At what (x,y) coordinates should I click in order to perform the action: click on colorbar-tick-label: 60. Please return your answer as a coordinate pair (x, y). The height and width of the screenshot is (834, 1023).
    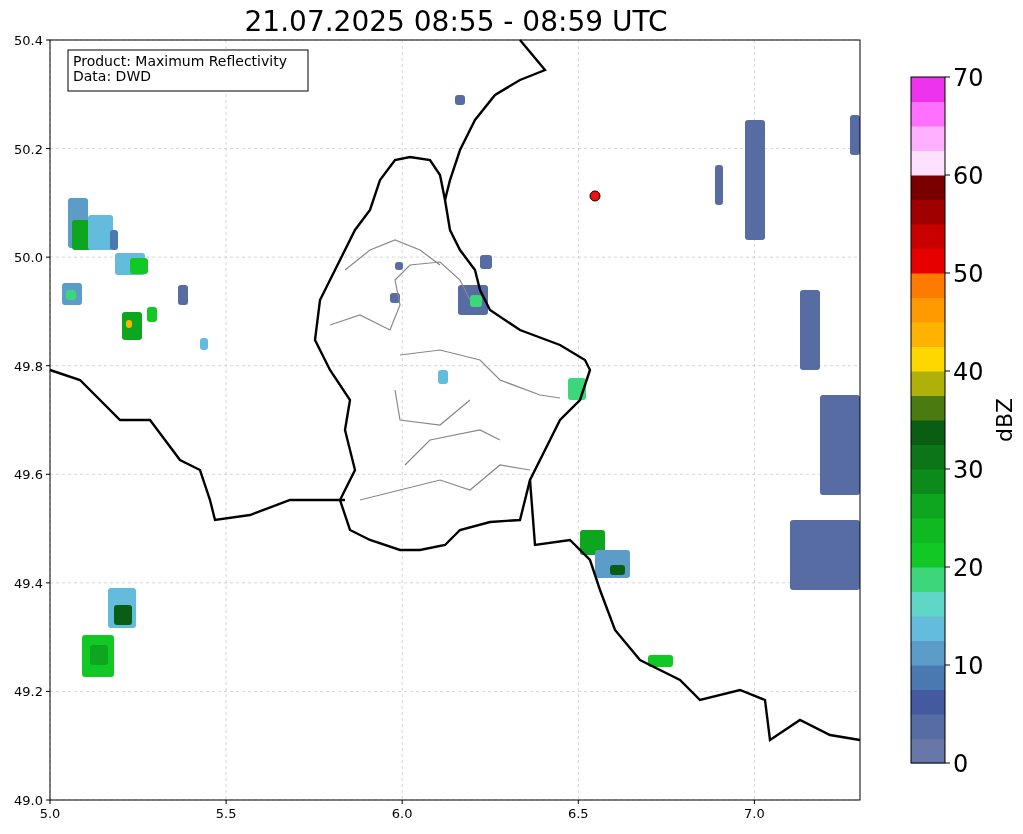
    Looking at the image, I should click on (968, 176).